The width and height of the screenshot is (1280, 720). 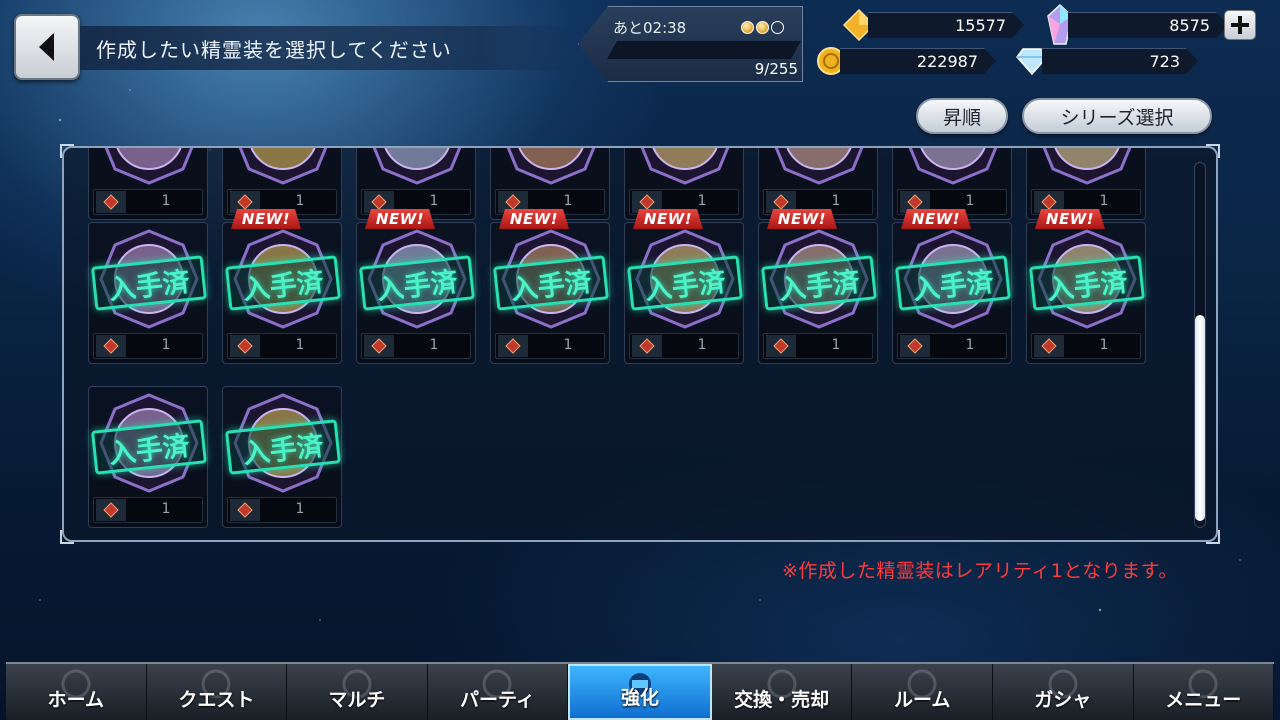 I want to click on nav-label: パーティ, so click(x=497, y=700).